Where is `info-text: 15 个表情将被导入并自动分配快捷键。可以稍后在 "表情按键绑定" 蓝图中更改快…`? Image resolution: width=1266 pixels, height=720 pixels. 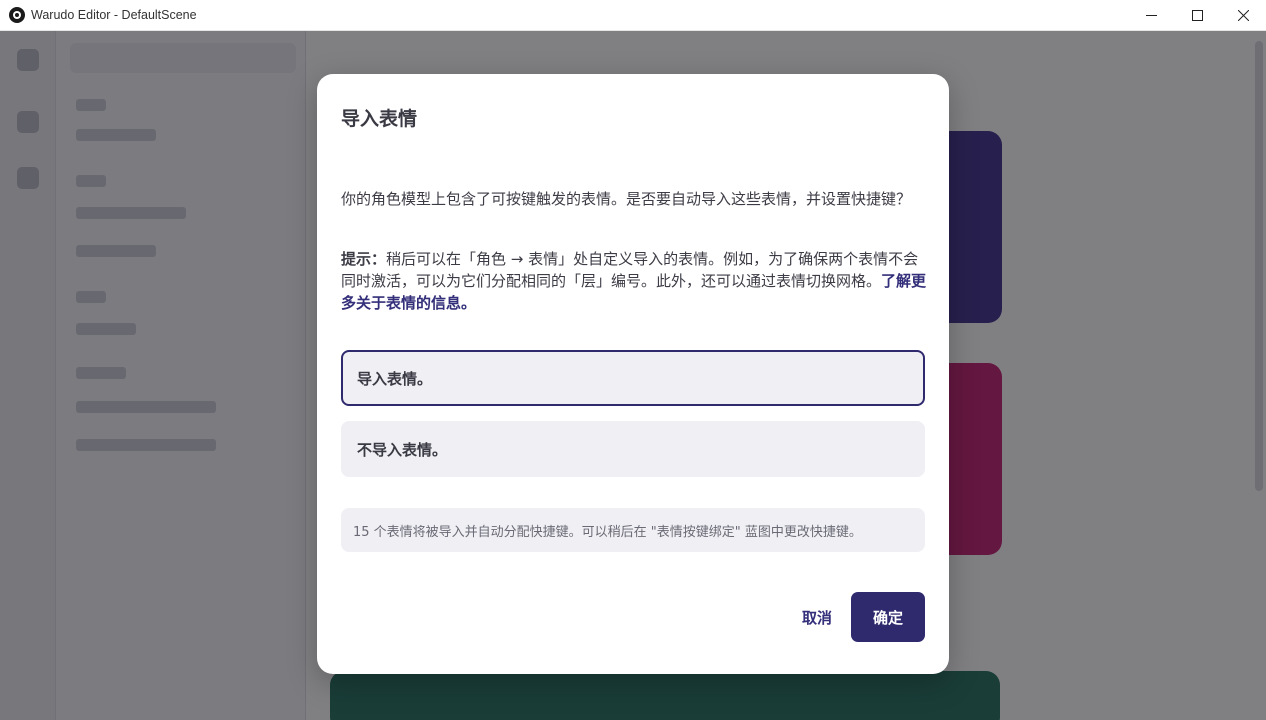
info-text: 15 个表情将被导入并自动分配快捷键。可以稍后在 "表情按键绑定" 蓝图中更改快… is located at coordinates (607, 532).